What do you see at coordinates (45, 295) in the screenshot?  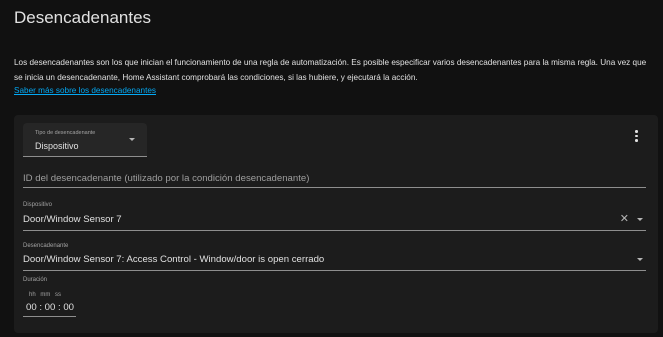 I see `duration-units: hh mm ss` at bounding box center [45, 295].